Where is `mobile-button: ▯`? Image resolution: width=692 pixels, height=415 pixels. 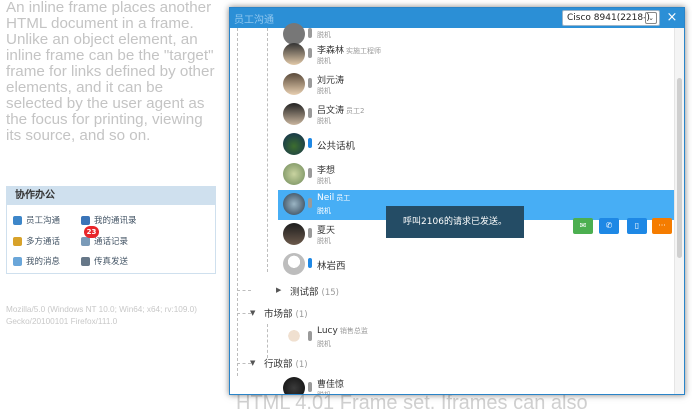 mobile-button: ▯ is located at coordinates (637, 226).